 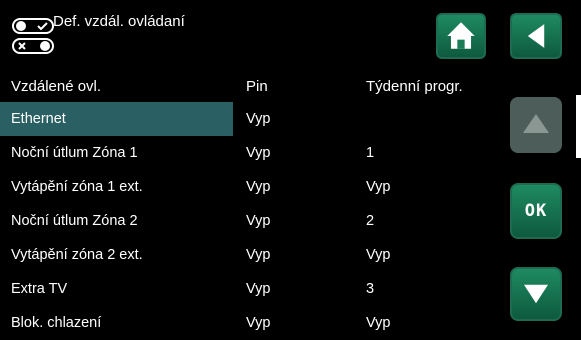 I want to click on back-arrow-icon, so click(x=536, y=36).